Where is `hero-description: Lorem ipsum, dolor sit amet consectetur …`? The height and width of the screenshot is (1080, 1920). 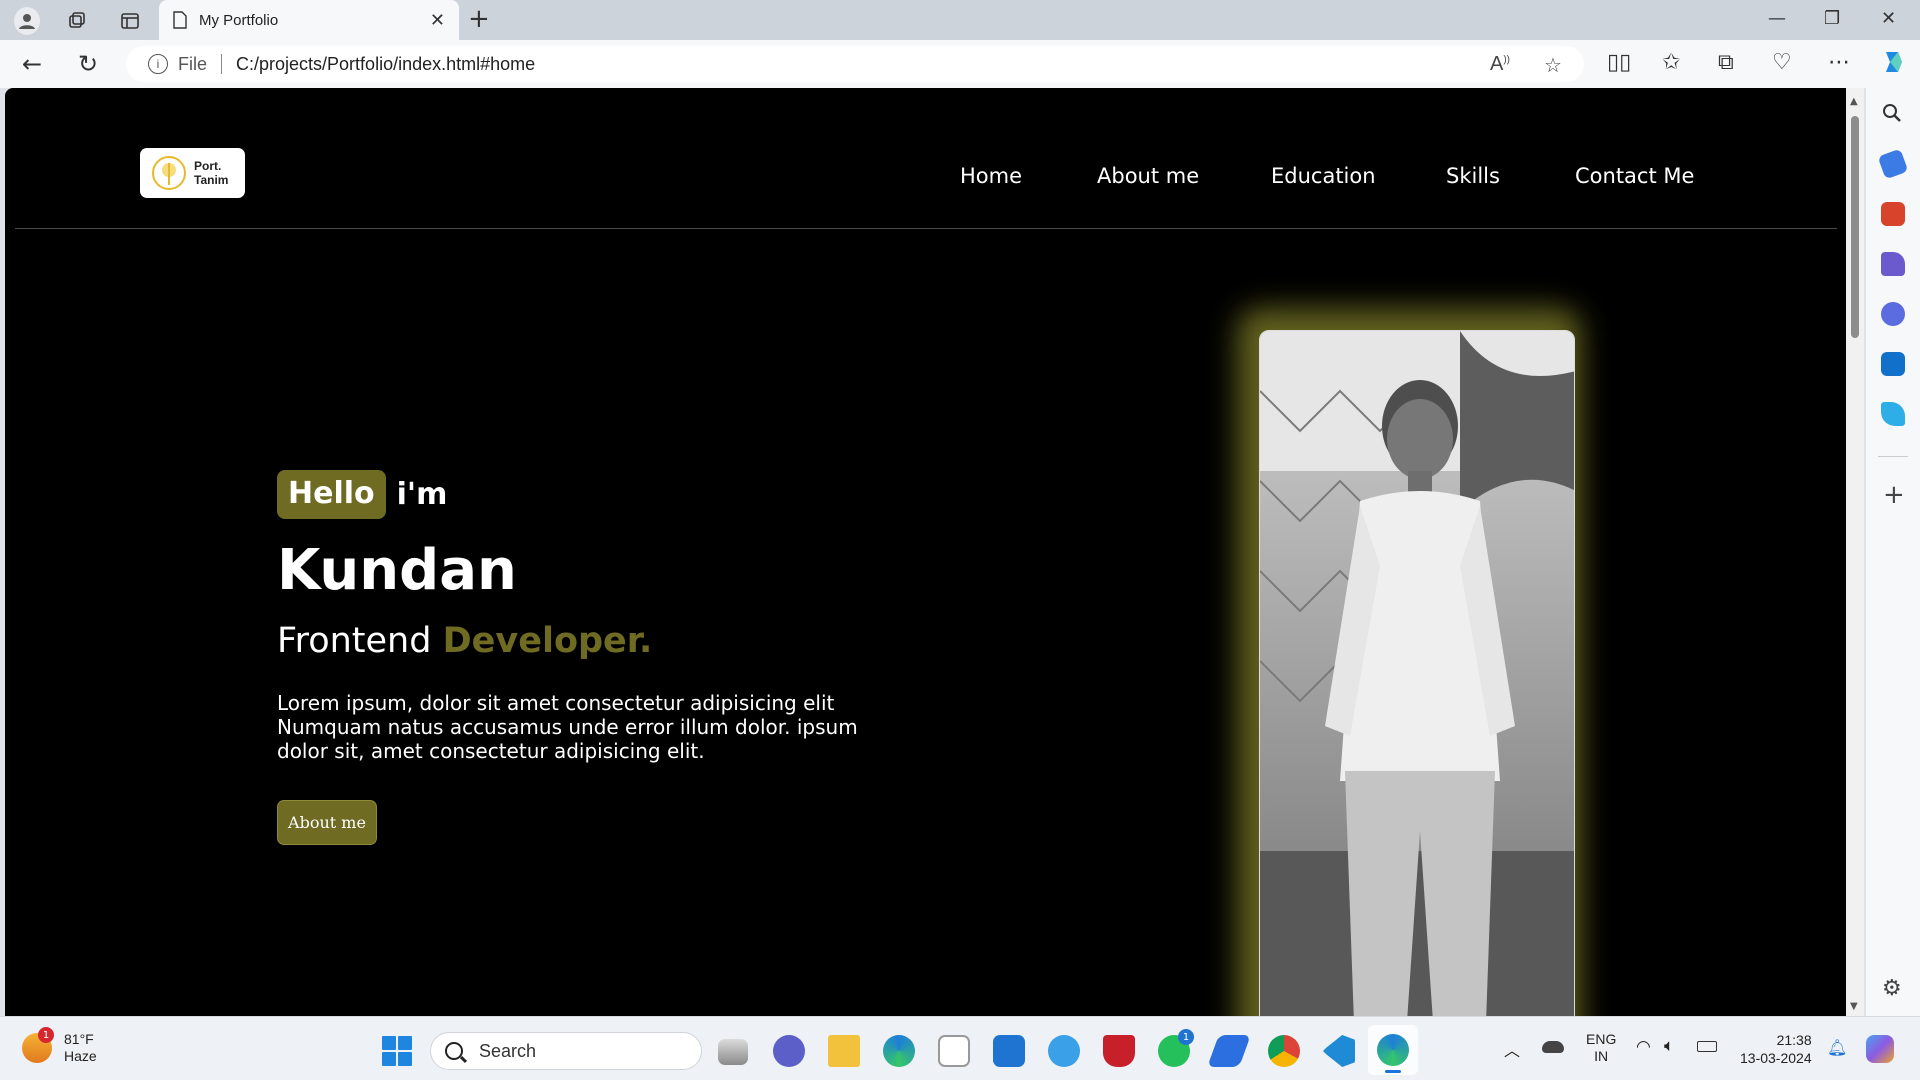
hero-description: Lorem ipsum, dolor sit amet consectetur … is located at coordinates (567, 727).